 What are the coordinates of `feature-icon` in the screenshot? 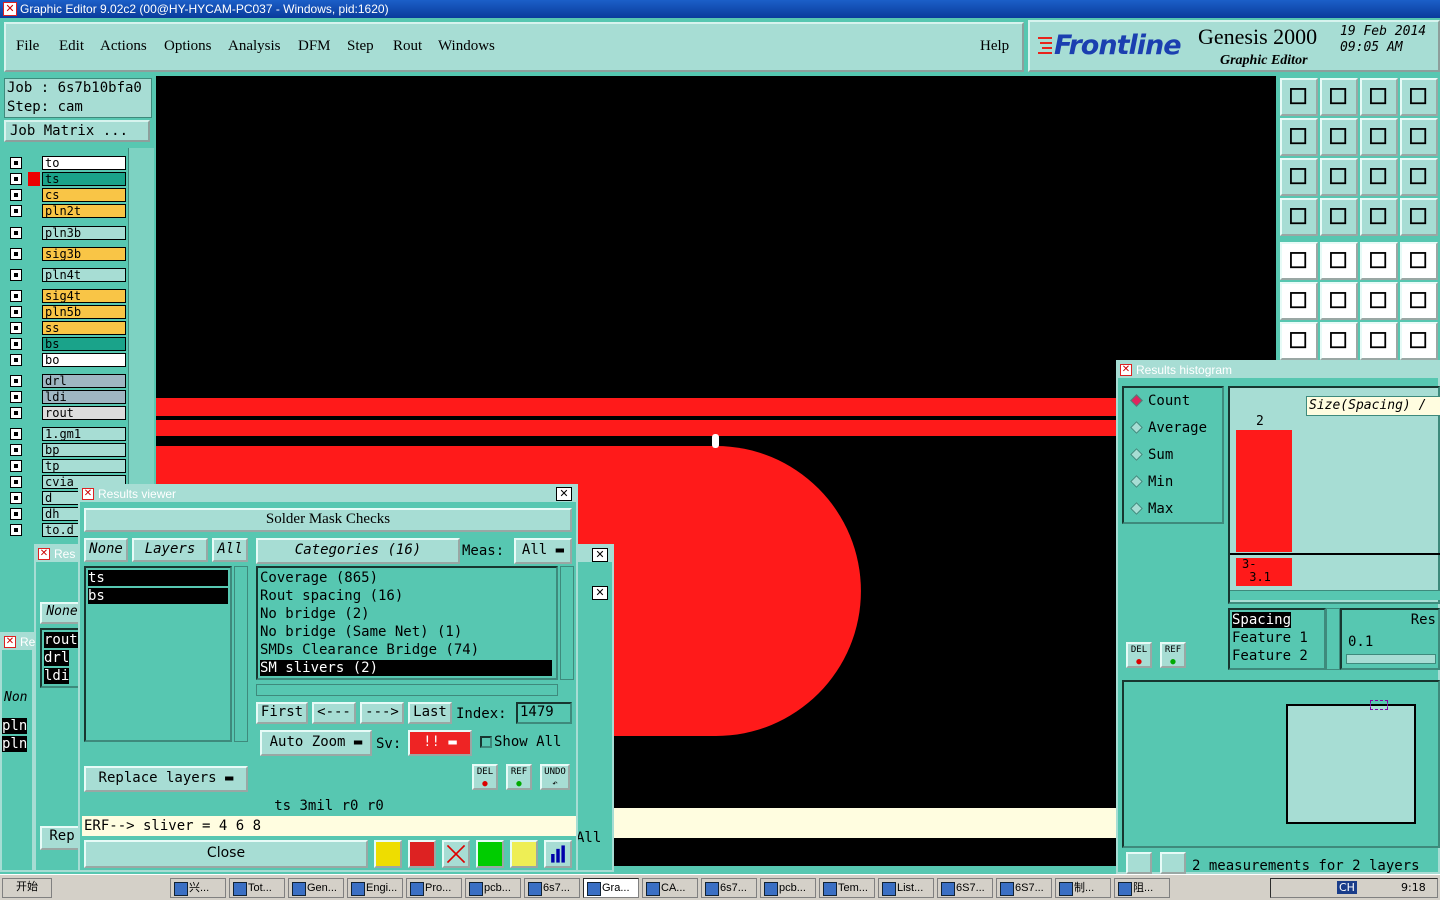 It's located at (1299, 261).